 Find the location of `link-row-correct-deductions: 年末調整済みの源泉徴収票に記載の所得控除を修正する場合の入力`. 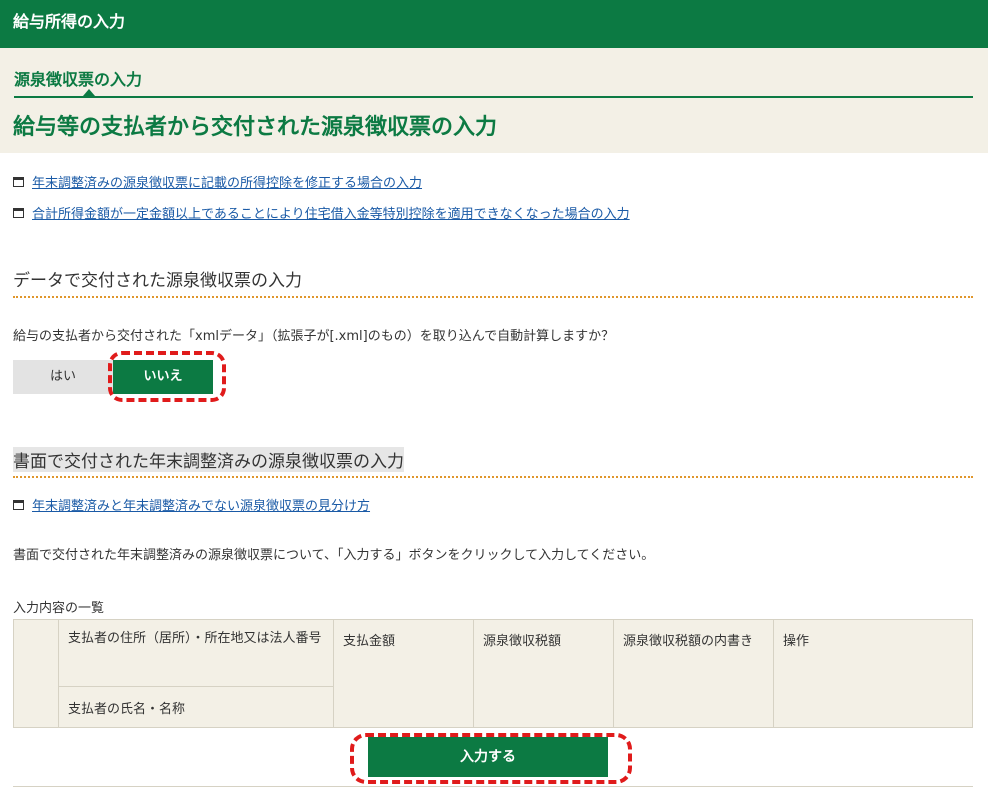

link-row-correct-deductions: 年末調整済みの源泉徴収票に記載の所得控除を修正する場合の入力 is located at coordinates (217, 181).